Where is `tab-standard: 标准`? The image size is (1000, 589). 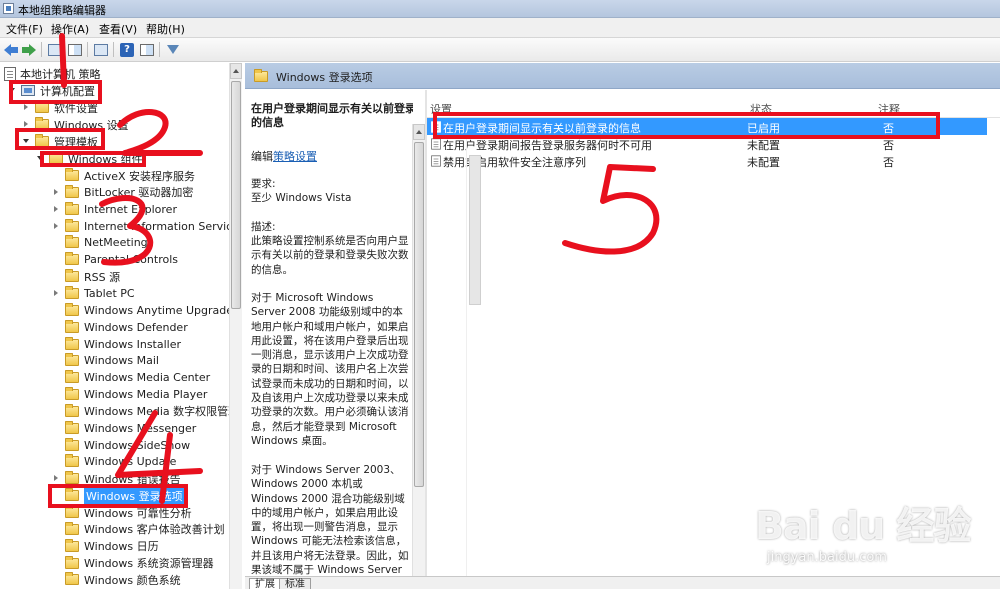
tab-standard: 标准 is located at coordinates (295, 583).